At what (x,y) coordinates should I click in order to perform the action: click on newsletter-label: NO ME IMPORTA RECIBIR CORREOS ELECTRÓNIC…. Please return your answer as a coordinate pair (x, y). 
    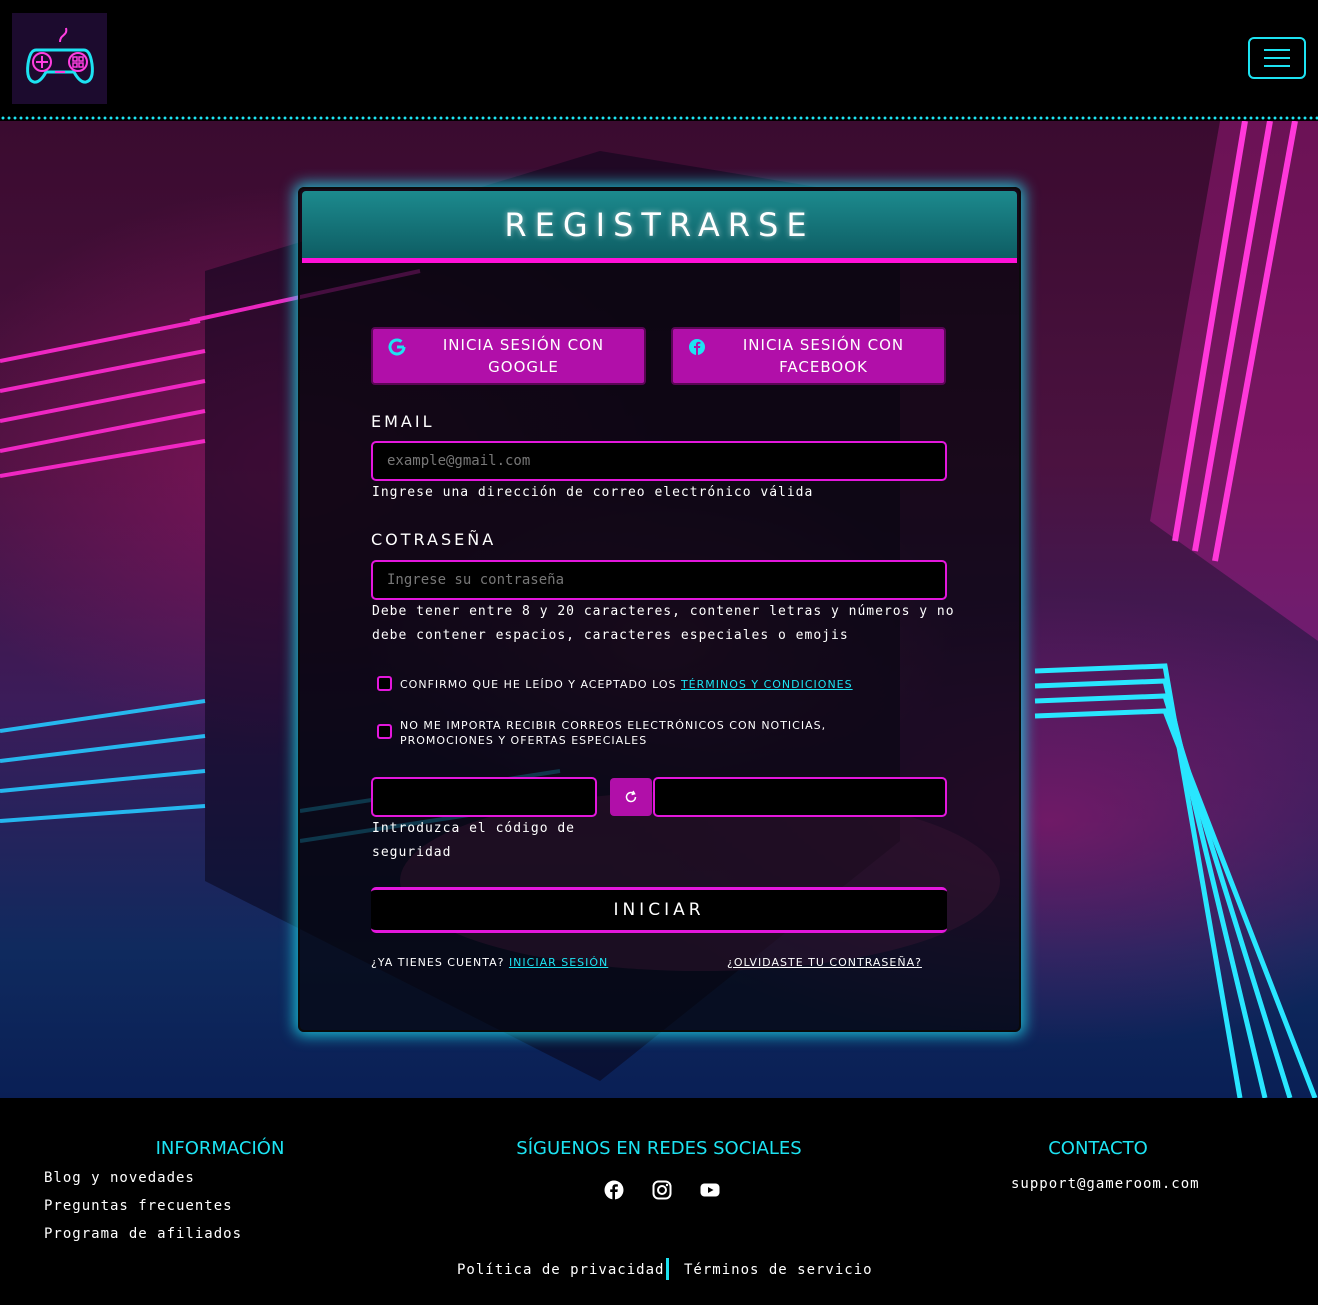
    Looking at the image, I should click on (613, 733).